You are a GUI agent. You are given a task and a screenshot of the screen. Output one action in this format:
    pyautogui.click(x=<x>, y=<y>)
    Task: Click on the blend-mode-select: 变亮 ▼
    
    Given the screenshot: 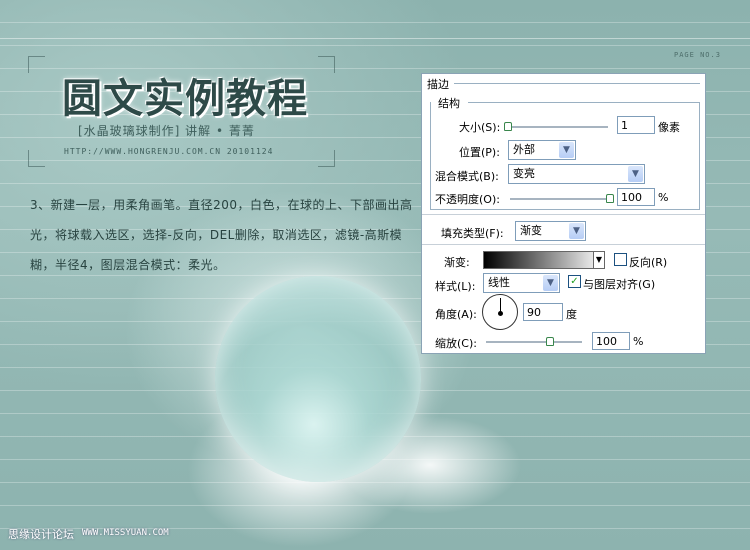 What is the action you would take?
    pyautogui.click(x=576, y=174)
    